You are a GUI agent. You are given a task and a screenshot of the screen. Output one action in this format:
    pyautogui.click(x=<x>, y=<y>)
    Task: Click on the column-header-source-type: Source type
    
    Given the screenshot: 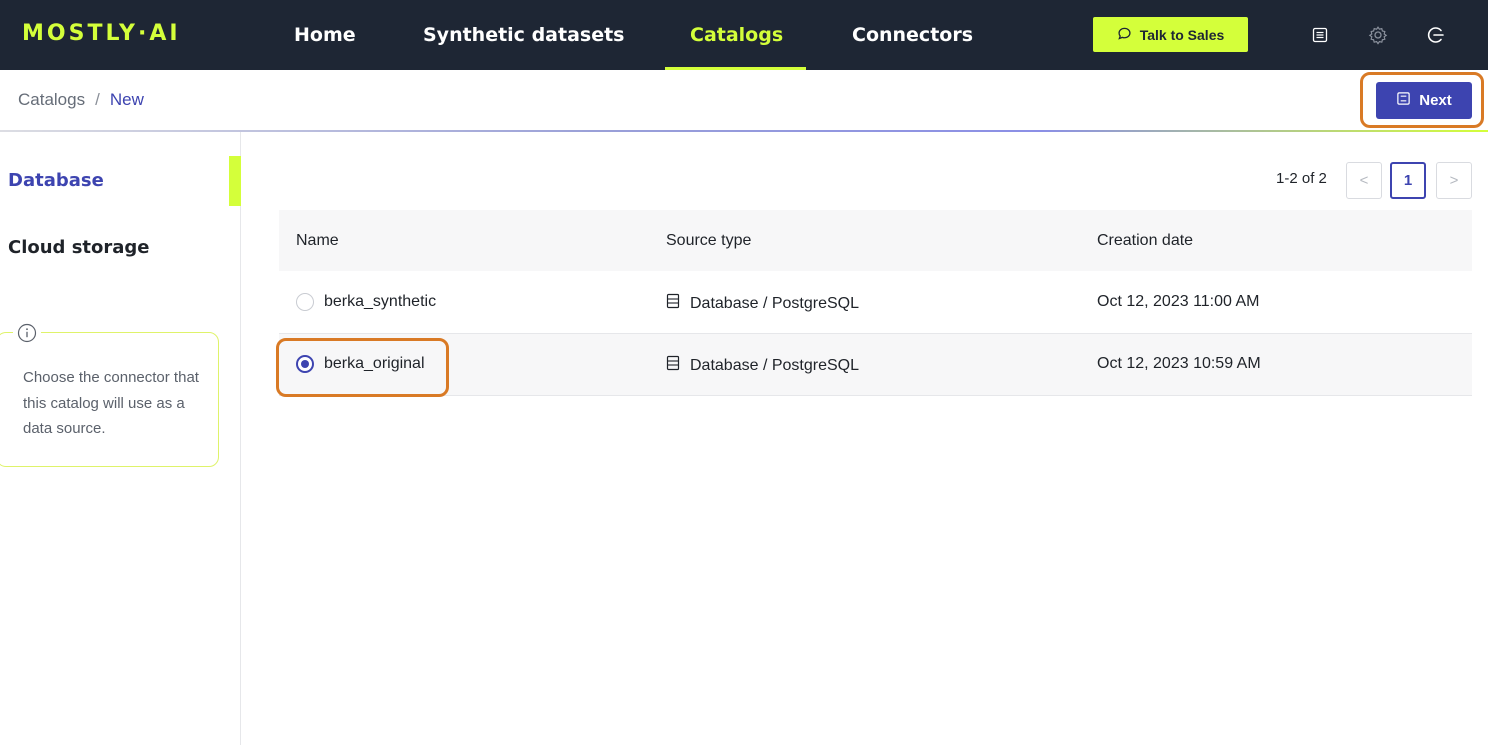 What is the action you would take?
    pyautogui.click(x=708, y=241)
    